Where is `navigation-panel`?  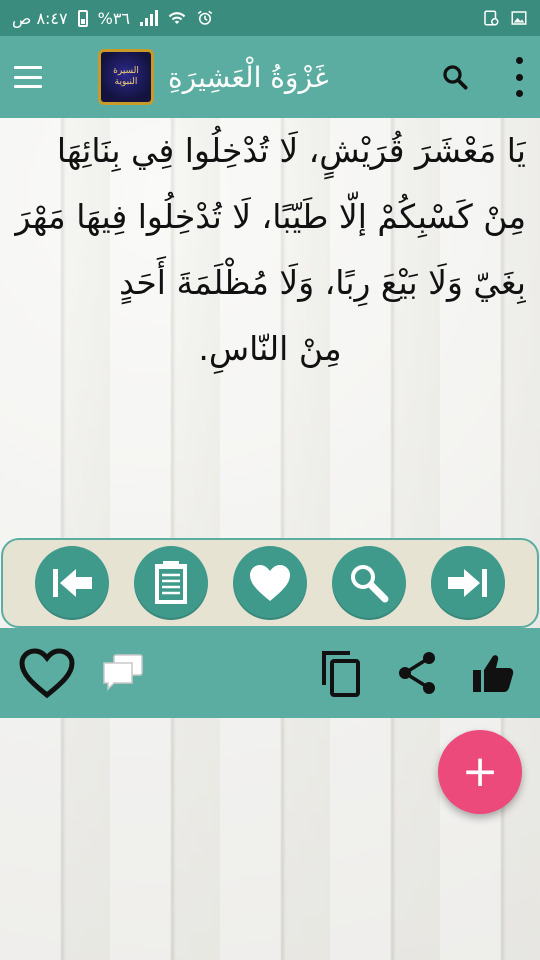
navigation-panel is located at coordinates (270, 583).